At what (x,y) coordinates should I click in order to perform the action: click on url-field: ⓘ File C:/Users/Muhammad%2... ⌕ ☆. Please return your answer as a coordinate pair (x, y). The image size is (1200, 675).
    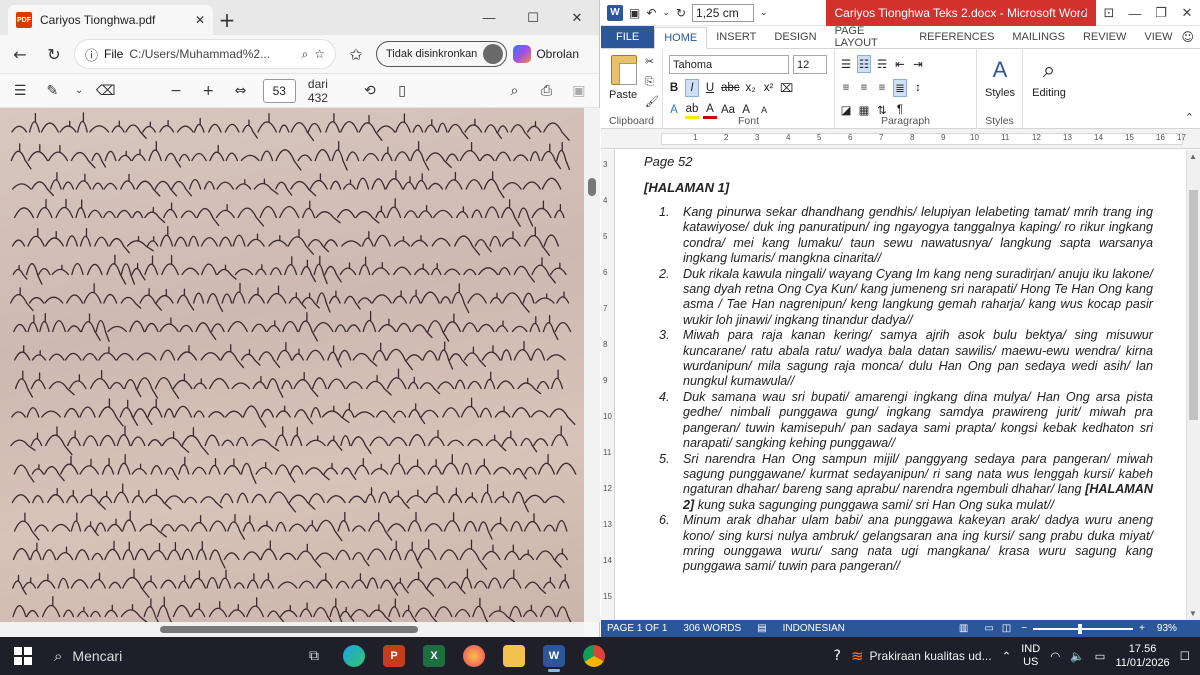
    Looking at the image, I should click on (205, 54).